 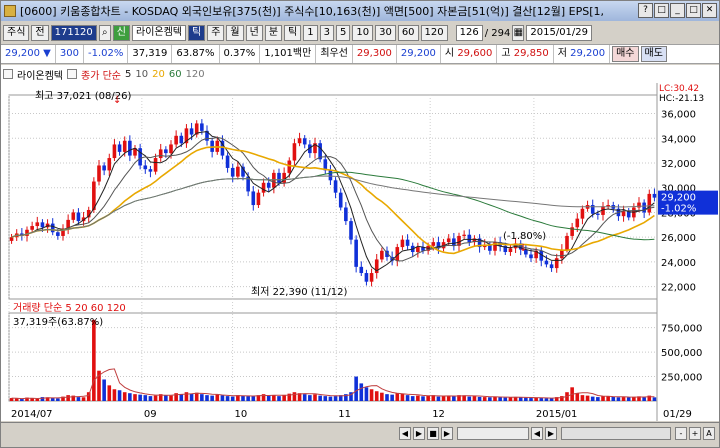 I want to click on search-icon: ⌕, so click(x=104, y=33).